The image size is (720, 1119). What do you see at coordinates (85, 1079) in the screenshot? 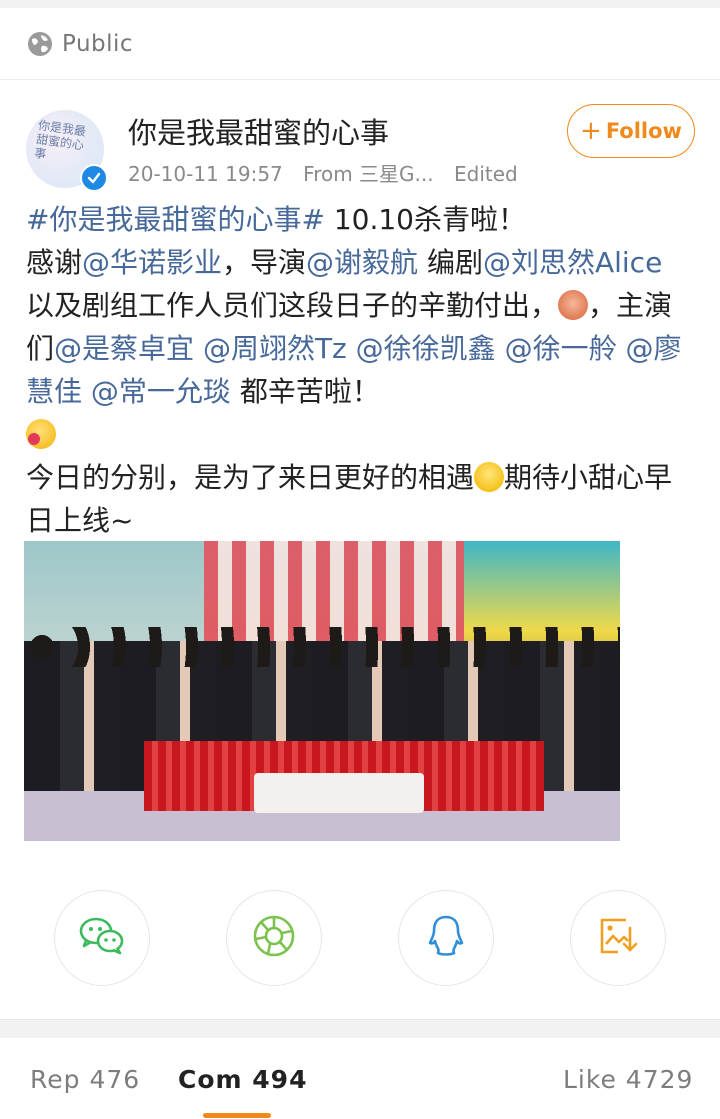
I see `tab-reposts: Rep 476` at bounding box center [85, 1079].